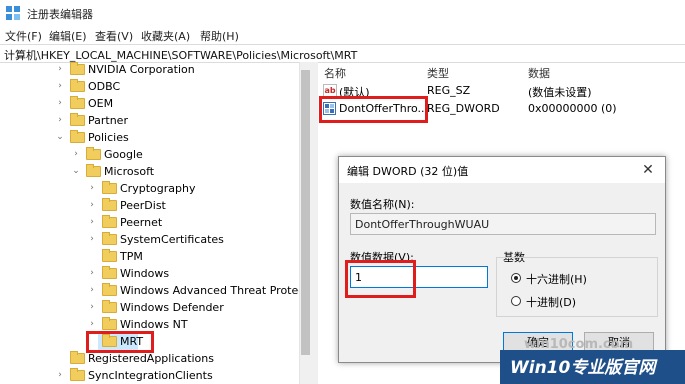  I want to click on close-icon: ✕, so click(648, 170).